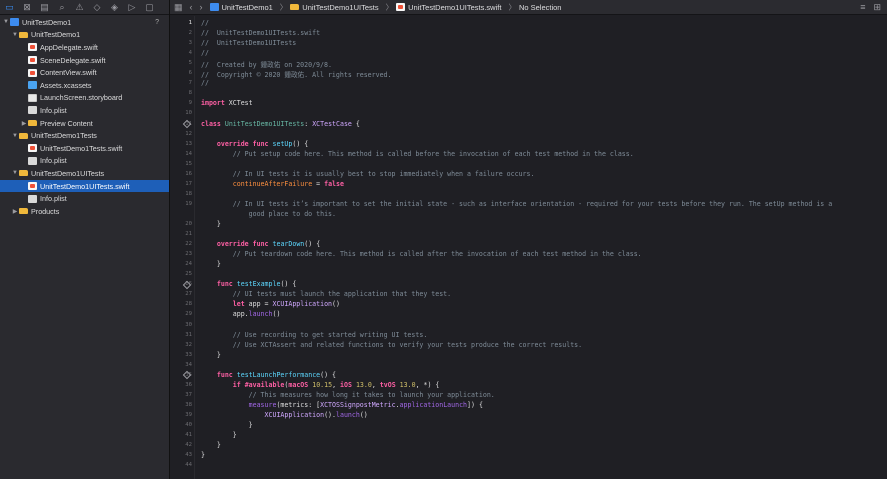 This screenshot has height=479, width=887. Describe the element at coordinates (27, 7) in the screenshot. I see `source-control-icon: ⊠` at that location.